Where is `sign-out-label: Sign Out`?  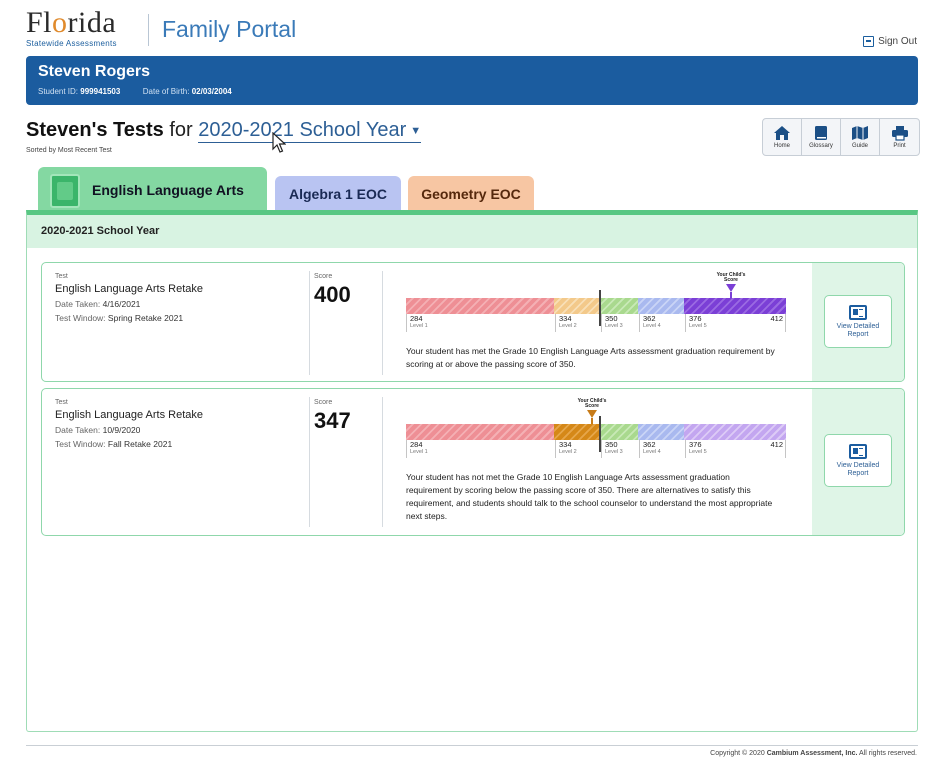 sign-out-label: Sign Out is located at coordinates (897, 41).